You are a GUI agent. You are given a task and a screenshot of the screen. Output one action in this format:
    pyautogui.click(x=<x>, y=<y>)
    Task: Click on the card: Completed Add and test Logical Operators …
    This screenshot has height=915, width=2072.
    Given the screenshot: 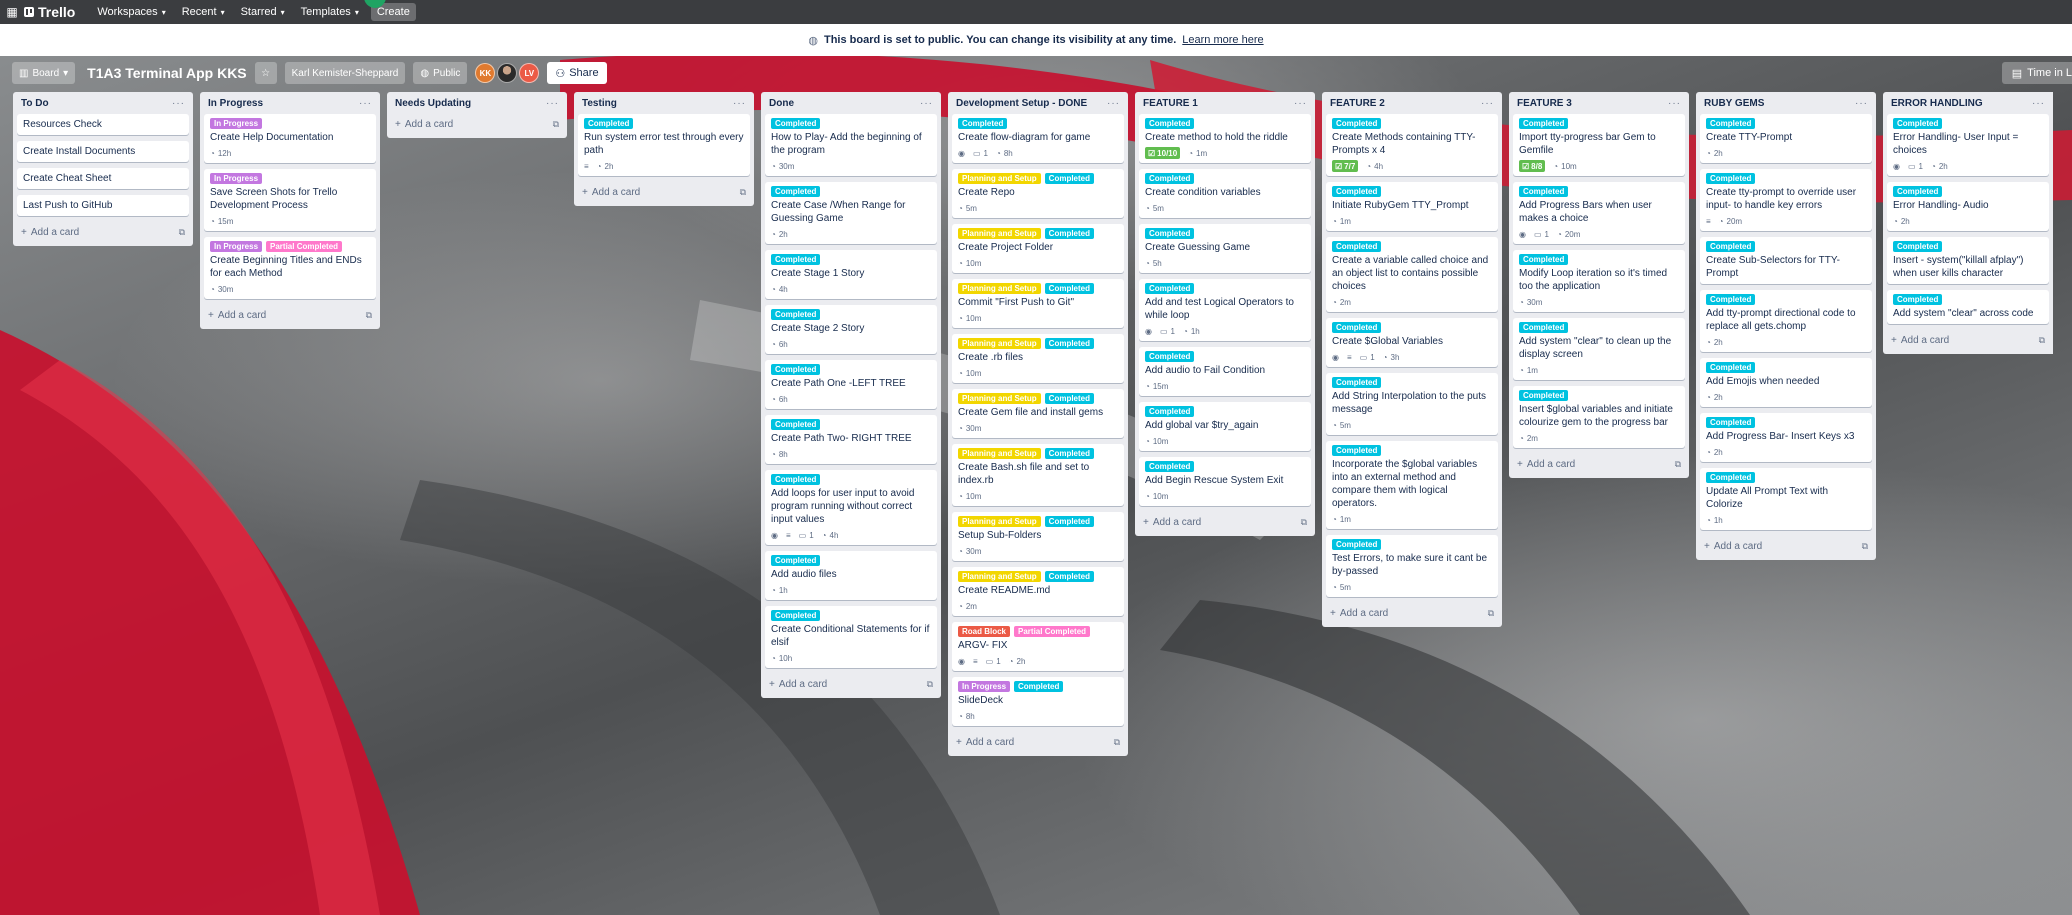 What is the action you would take?
    pyautogui.click(x=1225, y=310)
    